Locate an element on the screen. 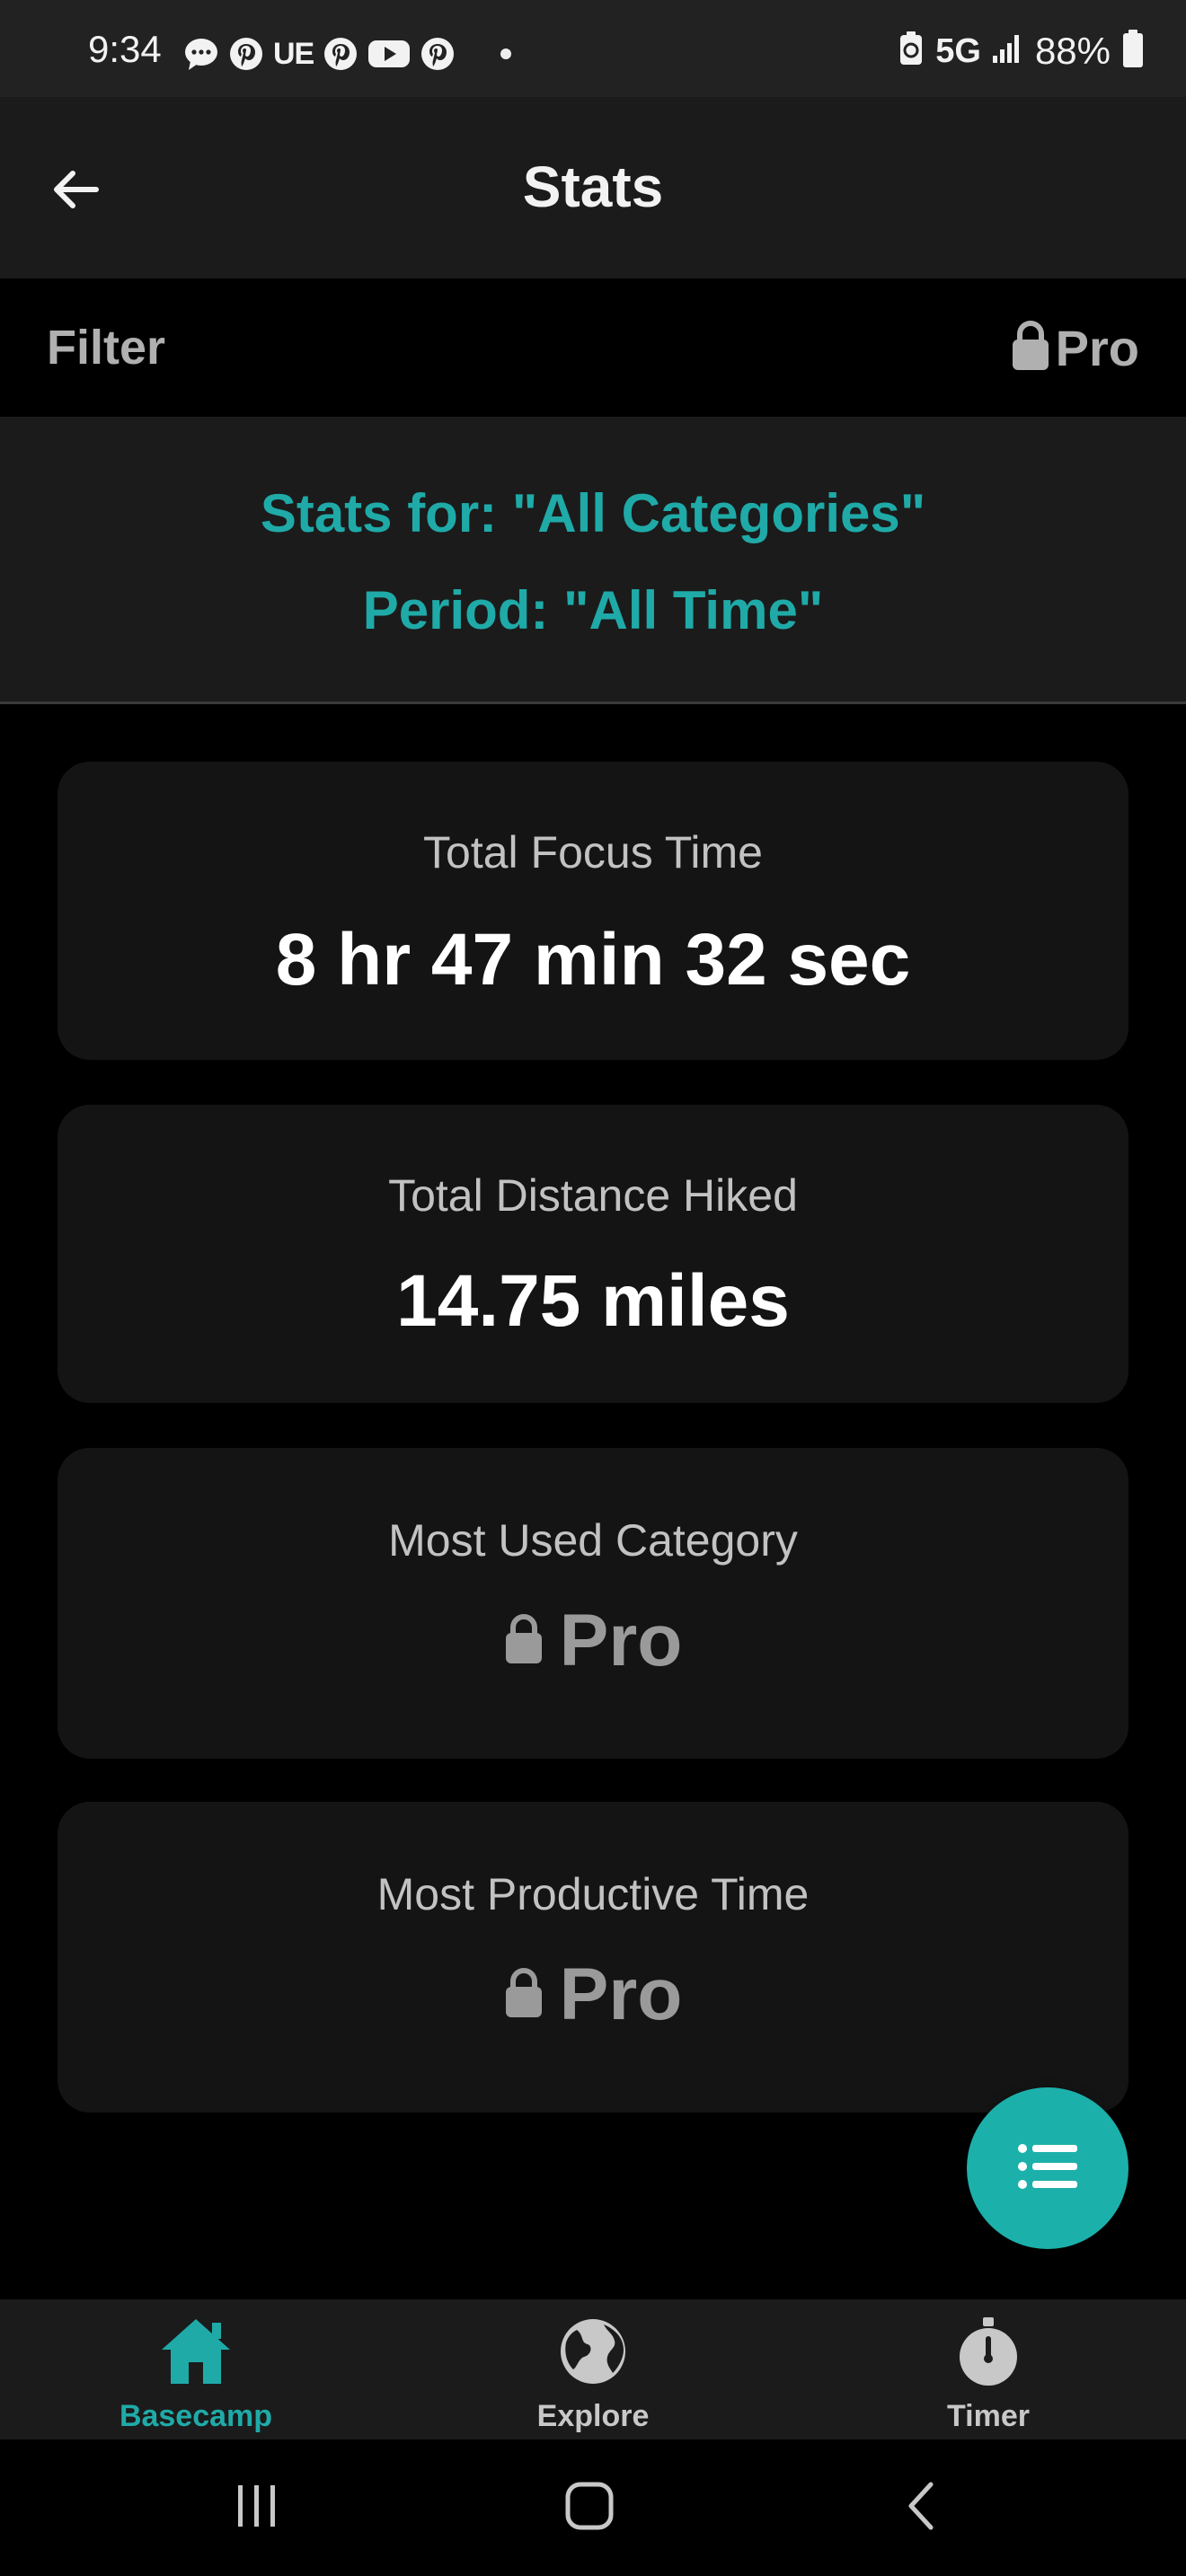  home-icon is located at coordinates (196, 2354).